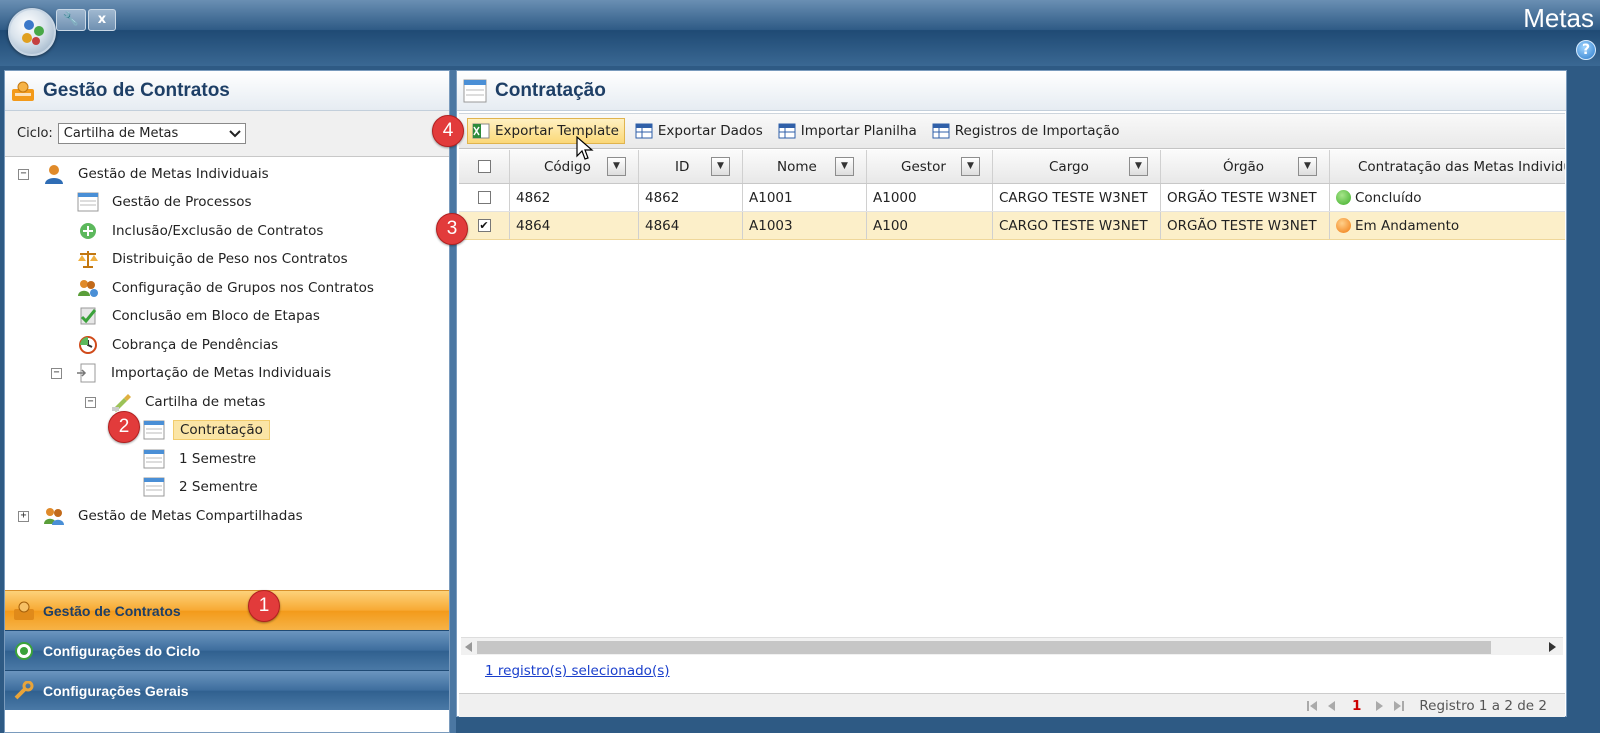 The height and width of the screenshot is (733, 1600). I want to click on accordion-configuracoes-gerais: Configurações Gerais, so click(227, 690).